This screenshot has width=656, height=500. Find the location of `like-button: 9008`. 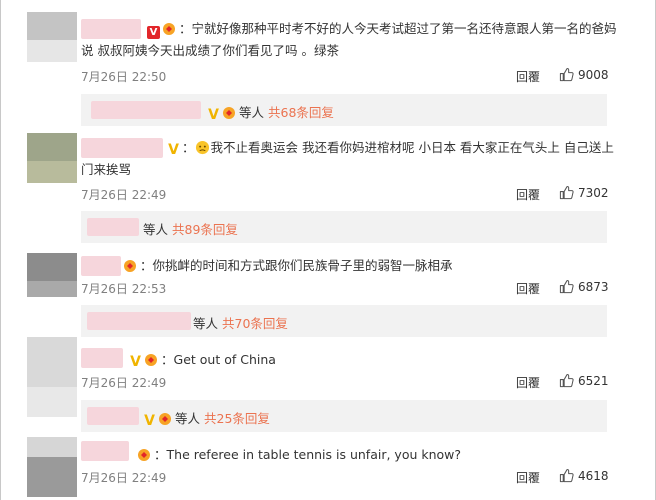

like-button: 9008 is located at coordinates (584, 74).